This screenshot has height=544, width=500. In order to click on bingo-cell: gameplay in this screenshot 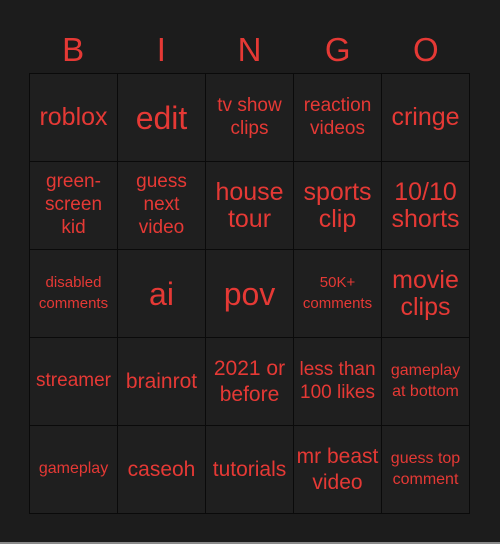, I will do `click(73, 469)`.